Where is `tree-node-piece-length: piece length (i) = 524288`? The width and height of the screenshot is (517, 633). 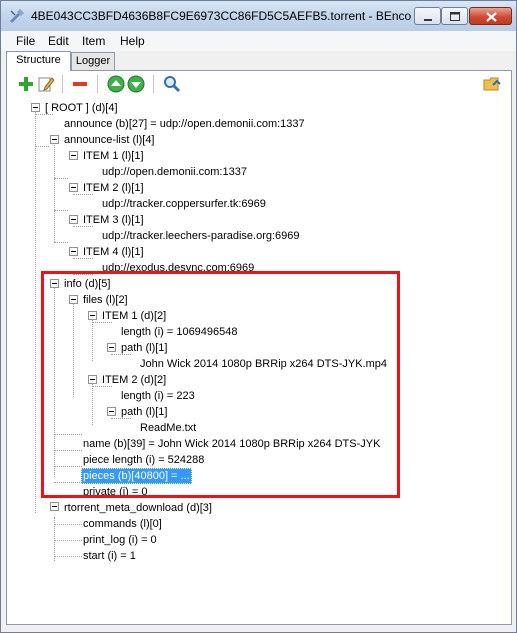
tree-node-piece-length: piece length (i) = 524288 is located at coordinates (143, 460).